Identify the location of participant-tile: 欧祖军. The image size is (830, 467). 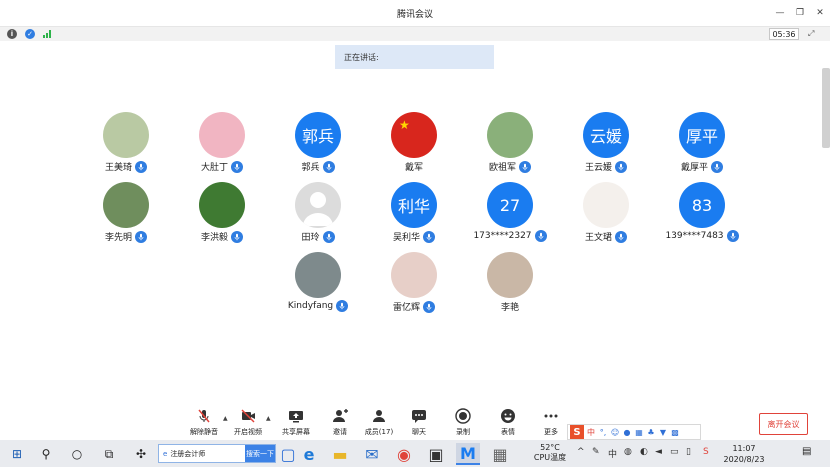
(510, 144).